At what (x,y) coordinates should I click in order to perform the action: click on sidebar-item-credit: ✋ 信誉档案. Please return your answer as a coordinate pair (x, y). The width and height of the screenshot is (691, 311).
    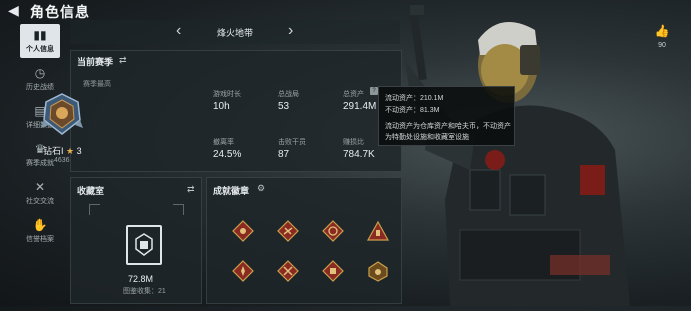
    Looking at the image, I should click on (40, 231).